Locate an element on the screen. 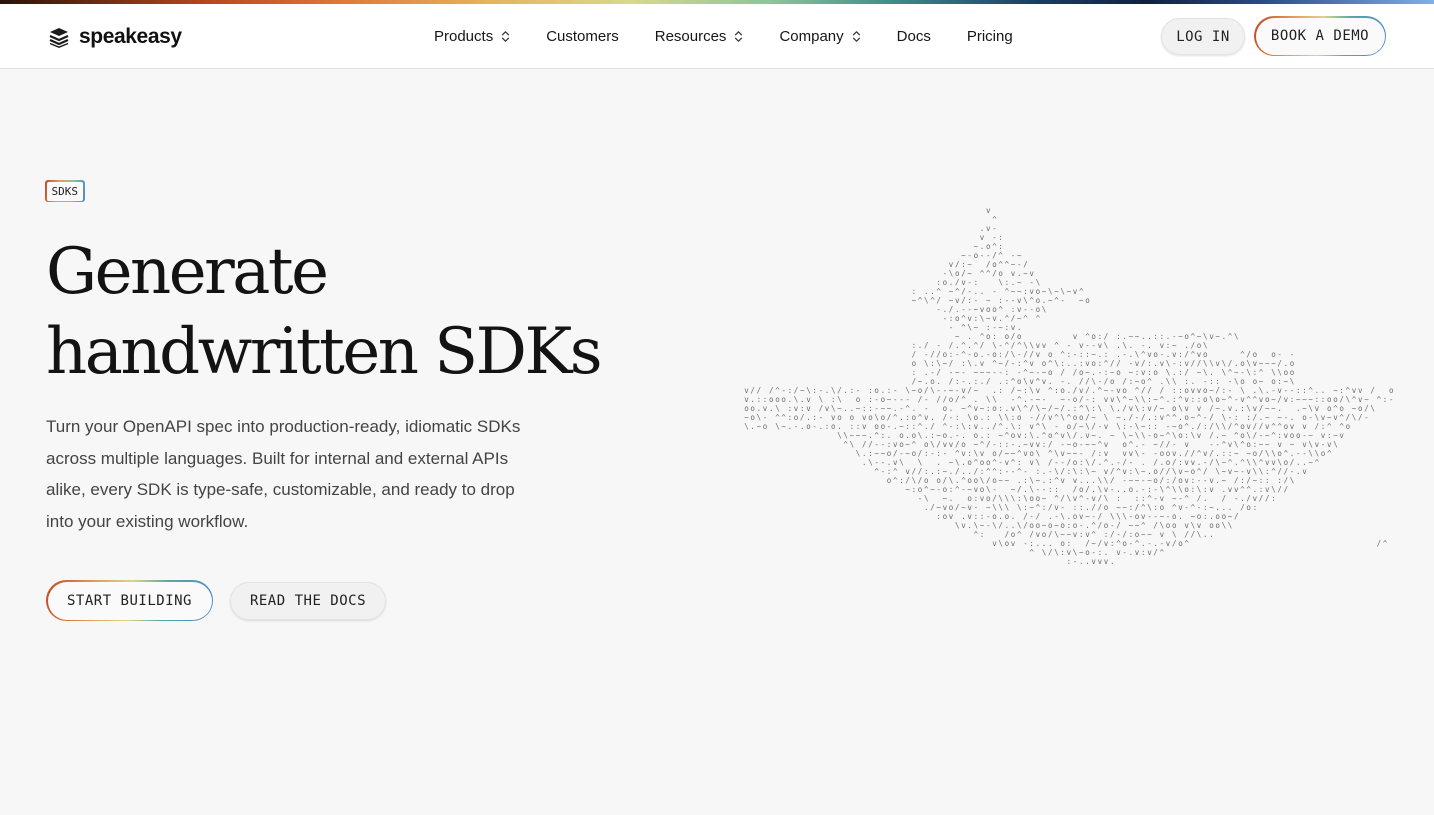  book-demo-button: BOOK A DEMO is located at coordinates (1320, 36).